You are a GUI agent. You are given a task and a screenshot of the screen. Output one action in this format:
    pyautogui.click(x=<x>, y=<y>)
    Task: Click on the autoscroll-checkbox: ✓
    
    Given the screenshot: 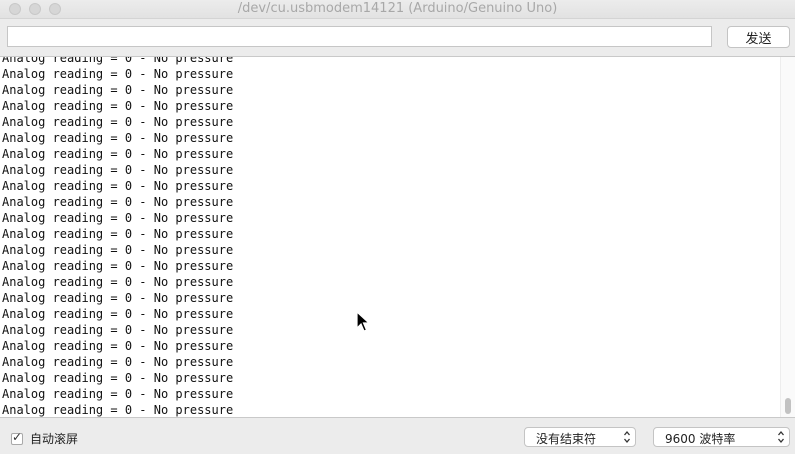 What is the action you would take?
    pyautogui.click(x=17, y=437)
    